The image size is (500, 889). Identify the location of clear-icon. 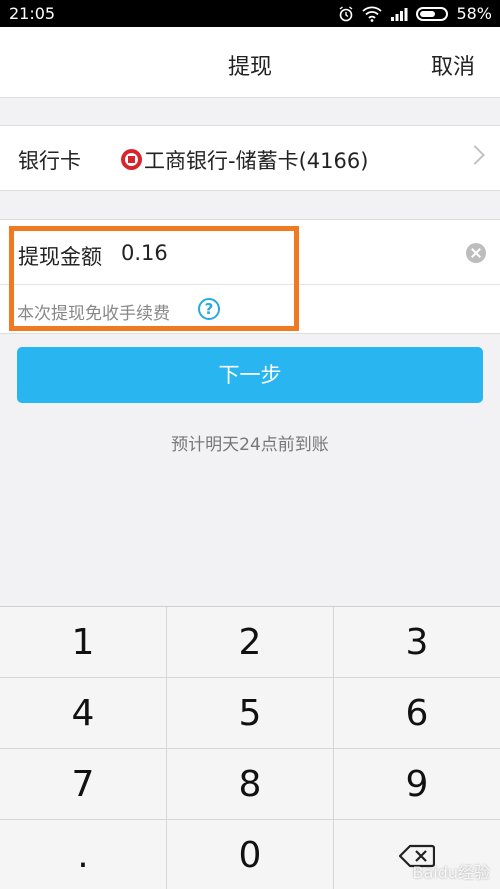
(476, 253).